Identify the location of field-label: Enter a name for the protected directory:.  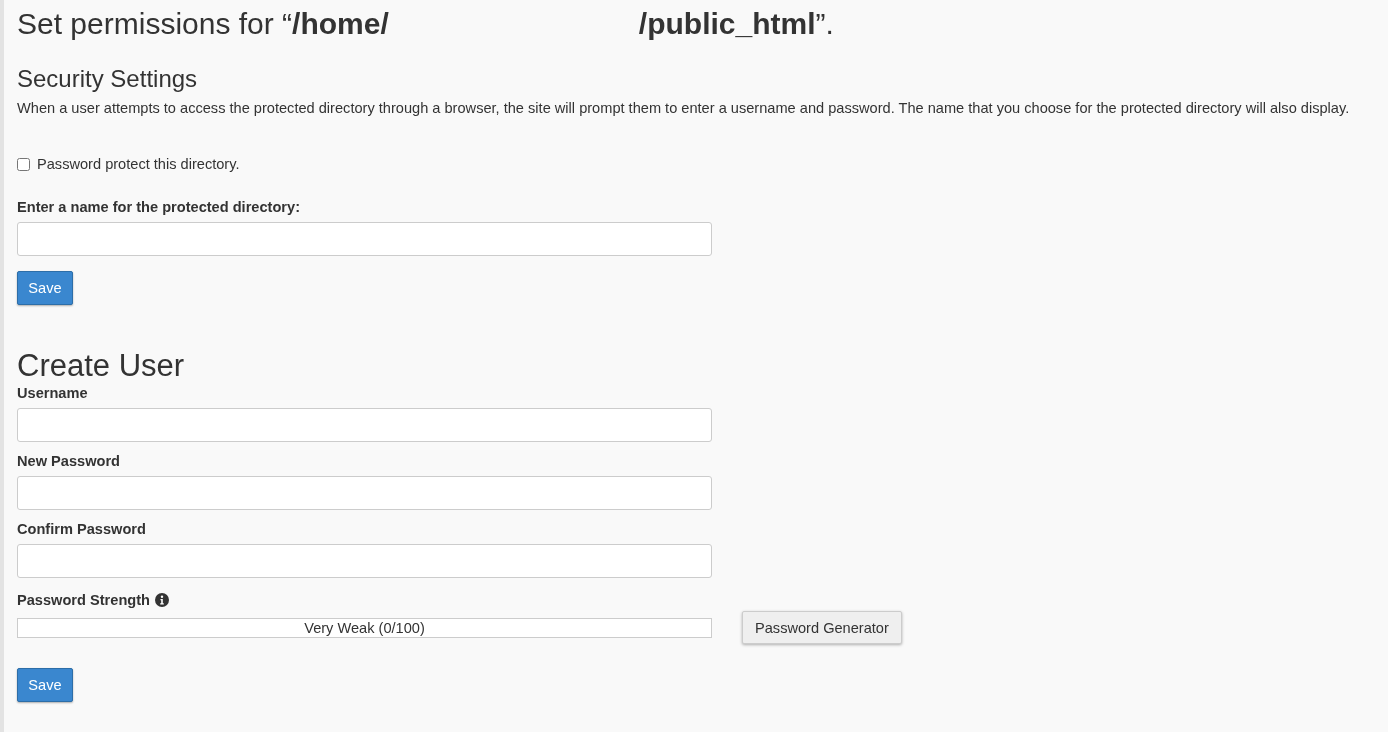
(159, 207).